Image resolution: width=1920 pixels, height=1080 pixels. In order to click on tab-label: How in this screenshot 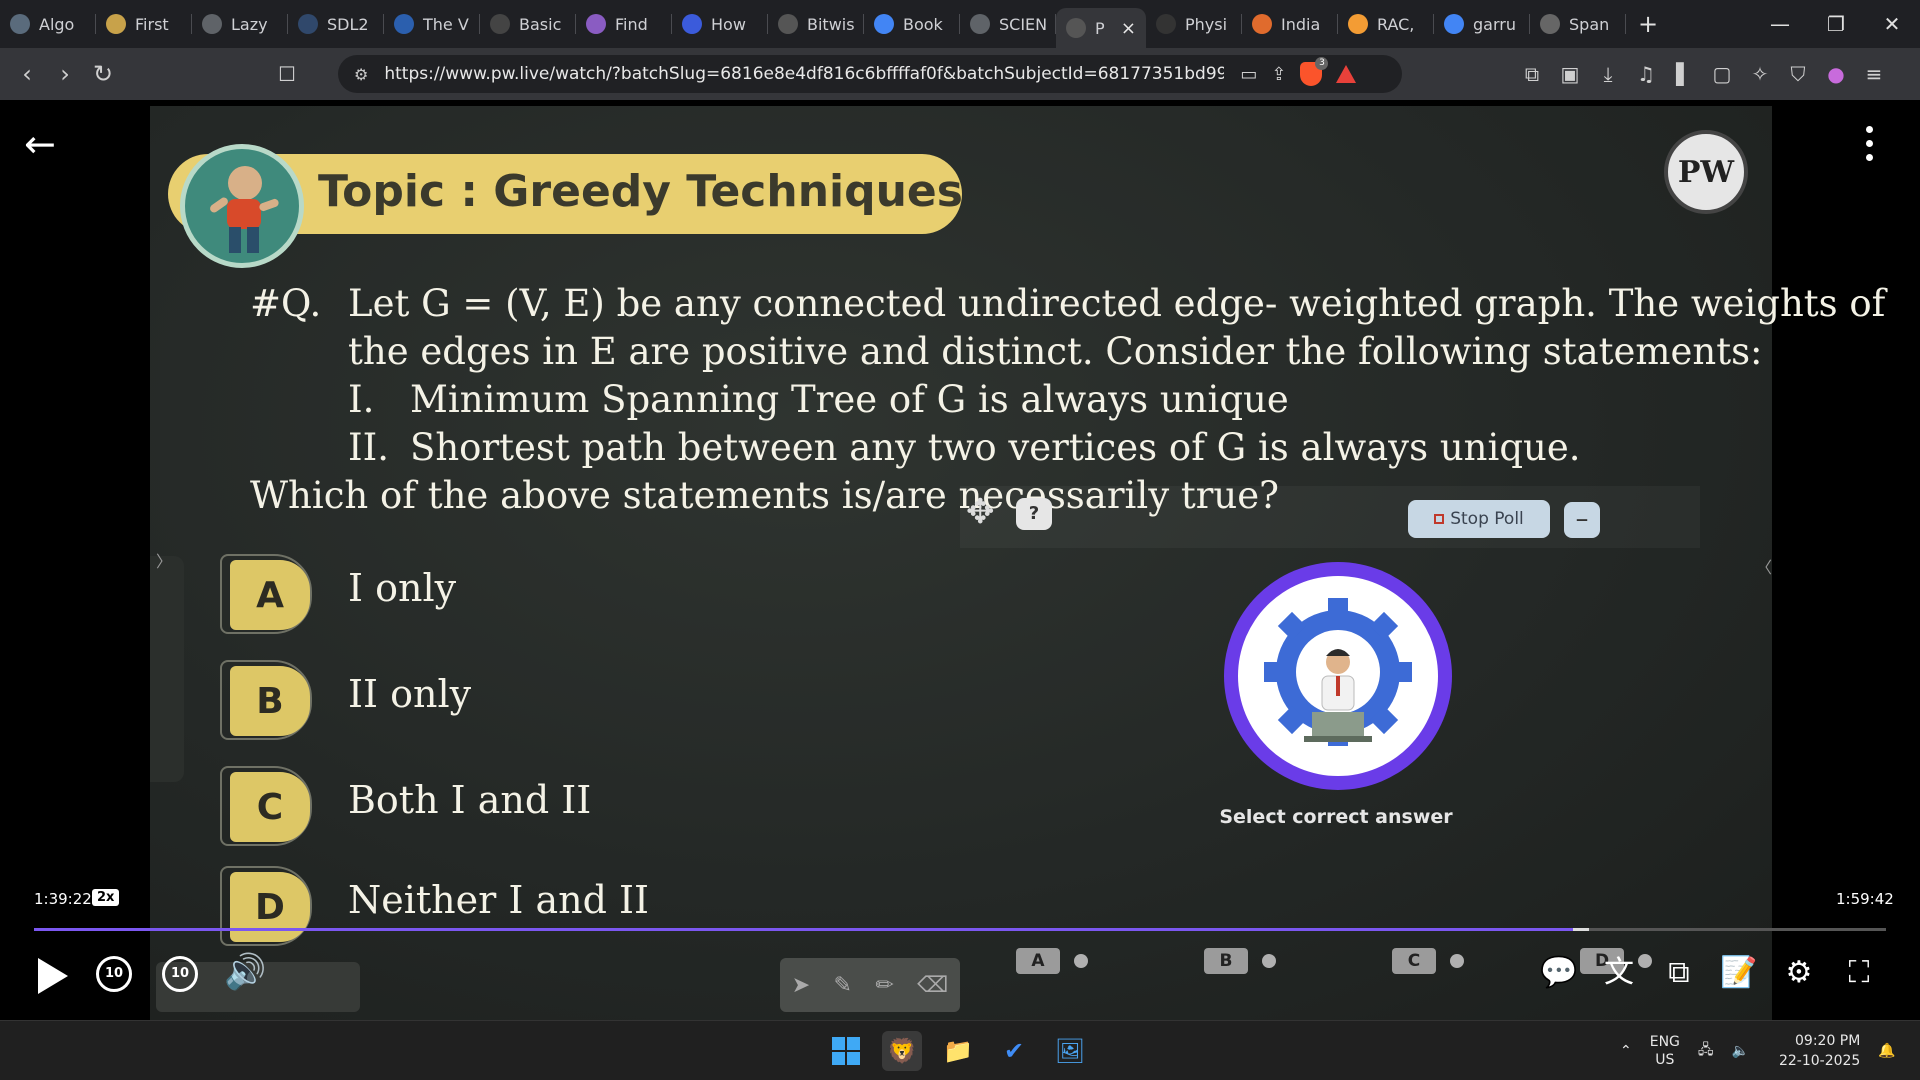, I will do `click(728, 24)`.